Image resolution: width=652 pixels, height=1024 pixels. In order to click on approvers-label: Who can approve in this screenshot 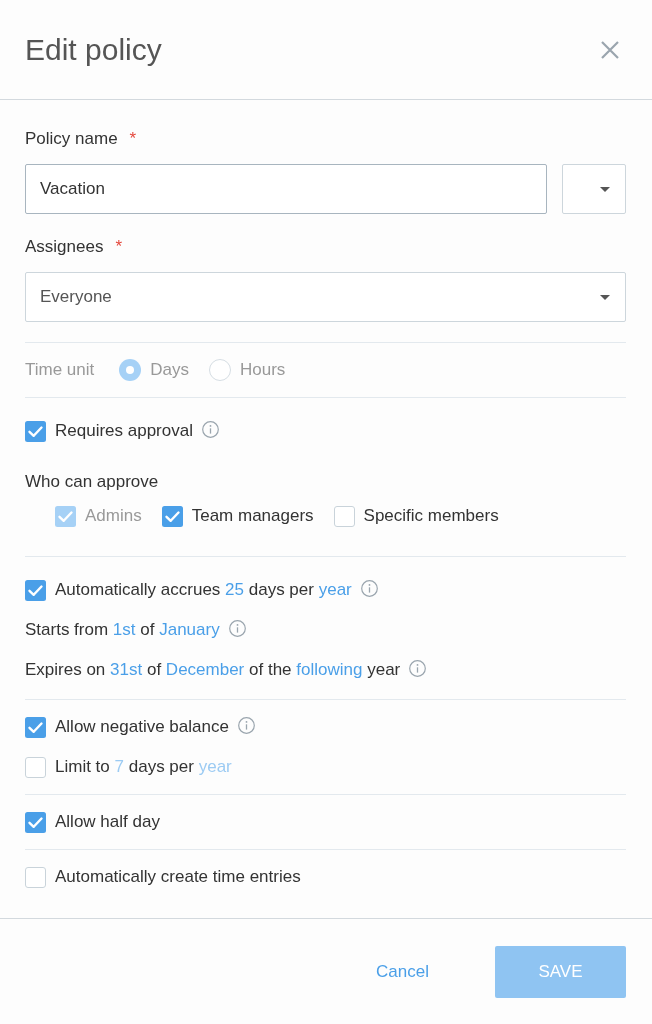, I will do `click(92, 482)`.